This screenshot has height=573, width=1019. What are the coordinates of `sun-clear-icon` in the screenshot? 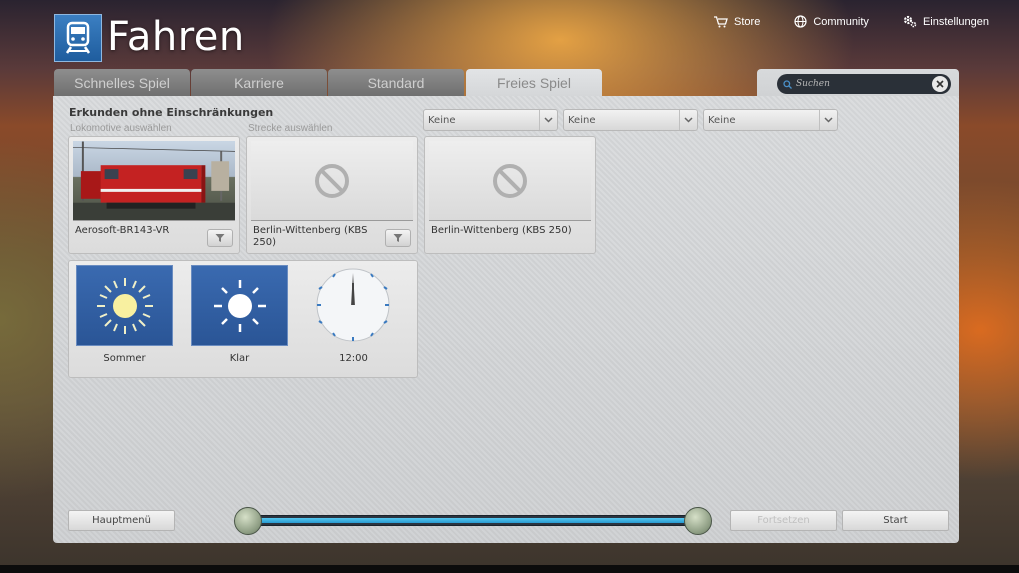 It's located at (240, 306).